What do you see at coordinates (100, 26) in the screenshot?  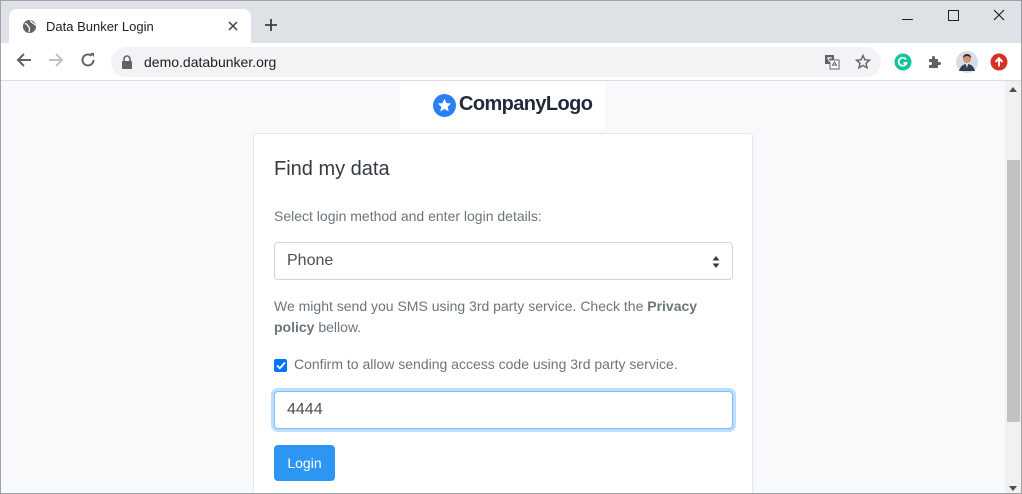 I see `tab-title: Data Bunker Login` at bounding box center [100, 26].